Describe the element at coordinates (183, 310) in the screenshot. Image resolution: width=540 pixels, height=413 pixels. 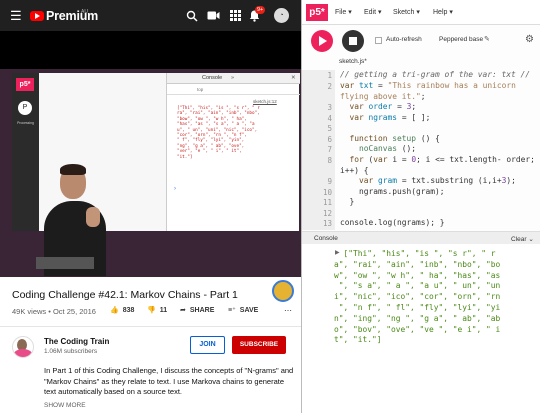
I see `share-arrow-icon: ➦` at that location.